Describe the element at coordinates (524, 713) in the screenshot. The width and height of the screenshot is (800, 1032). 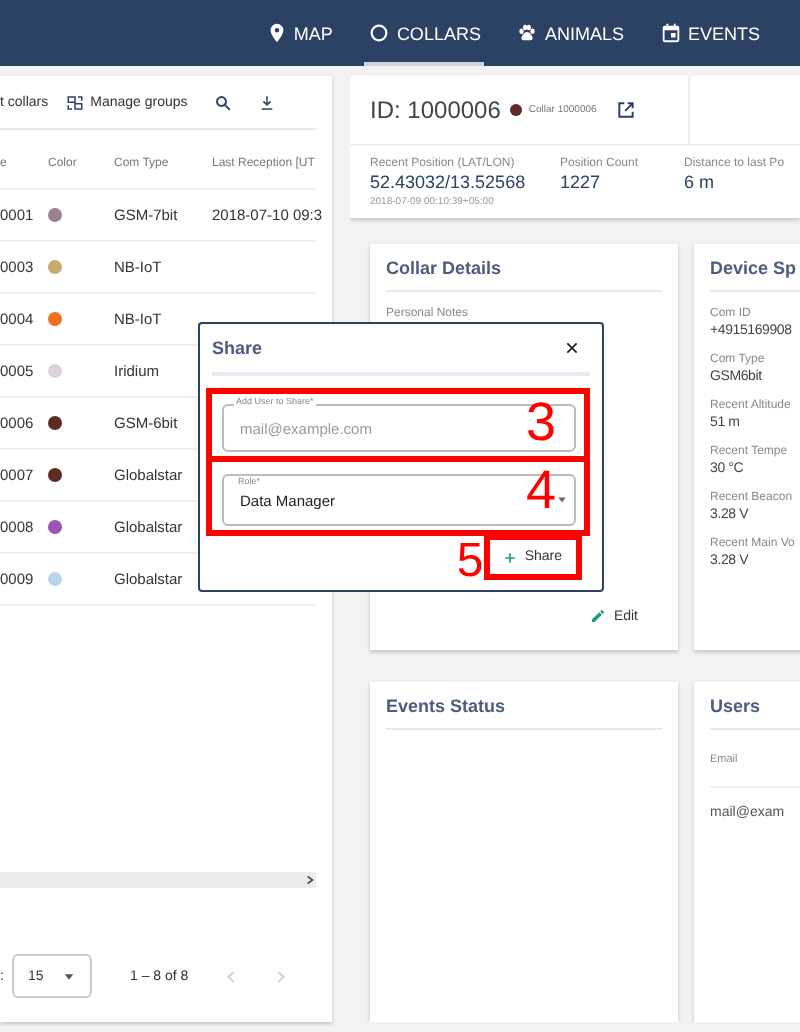
I see `card-title: Events Status` at that location.